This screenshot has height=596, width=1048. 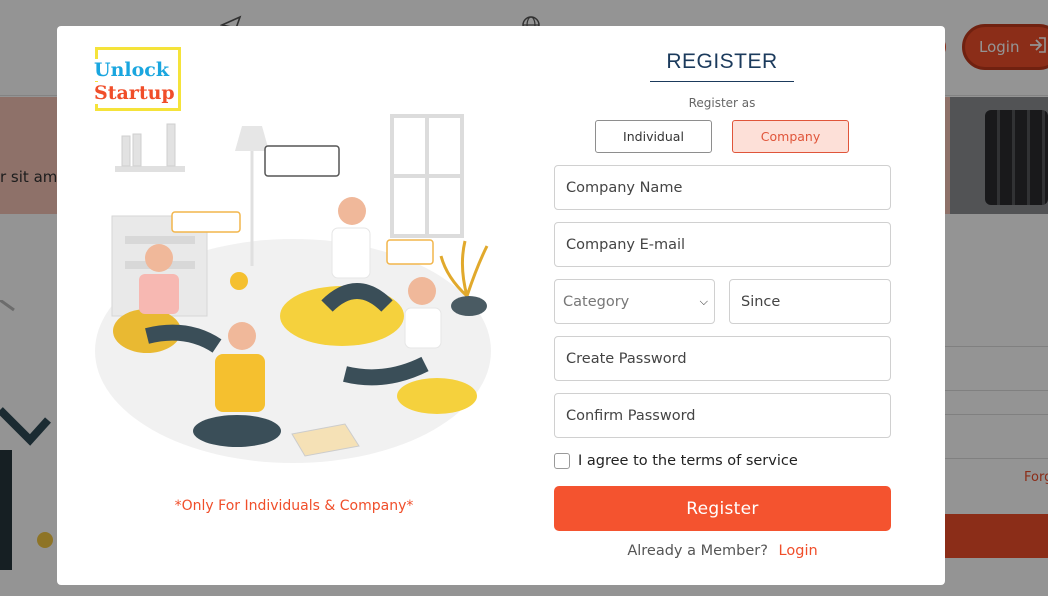 I want to click on title-underline, so click(x=722, y=81).